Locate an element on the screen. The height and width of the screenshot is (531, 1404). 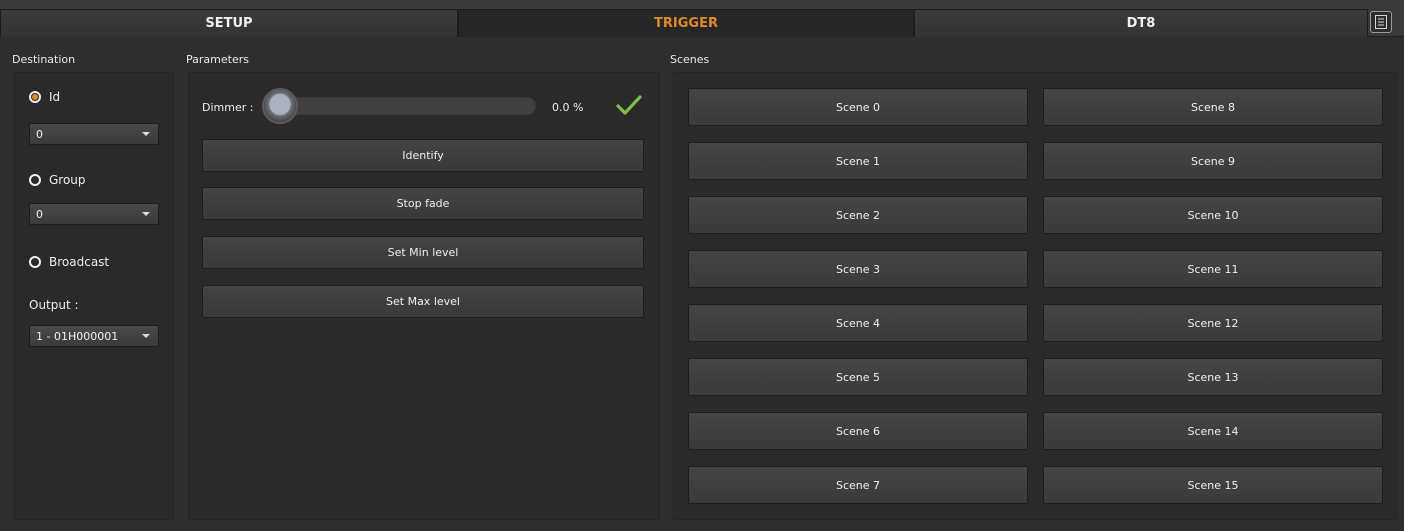
output-select: 1 - 01H000001 is located at coordinates (94, 336).